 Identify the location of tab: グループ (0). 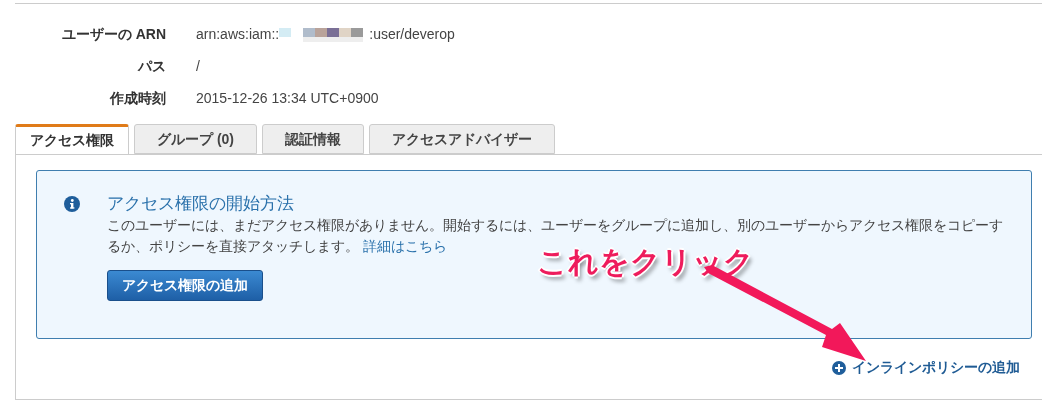
(195, 139).